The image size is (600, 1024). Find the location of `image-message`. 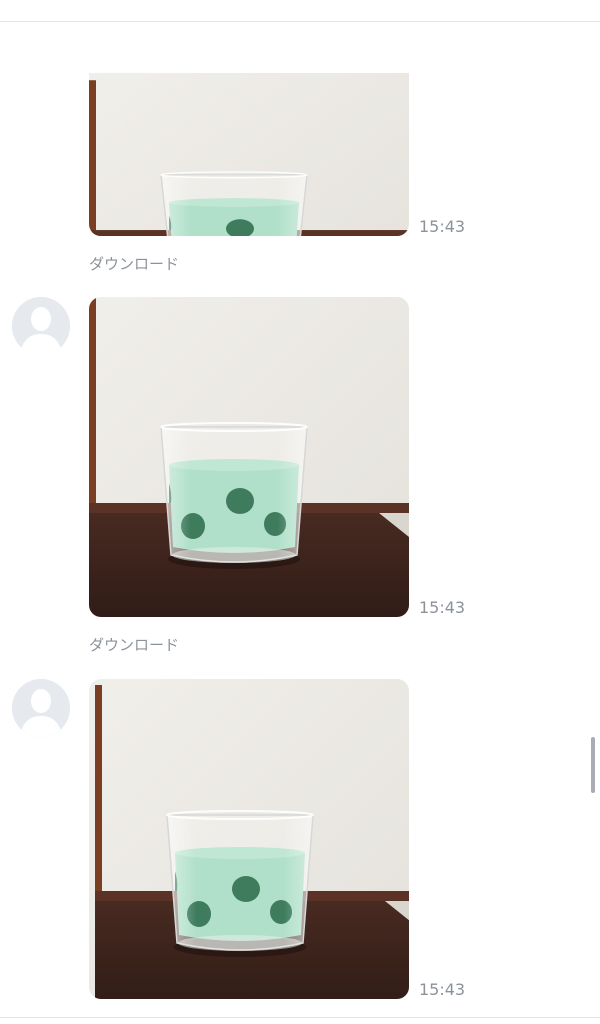

image-message is located at coordinates (249, 129).